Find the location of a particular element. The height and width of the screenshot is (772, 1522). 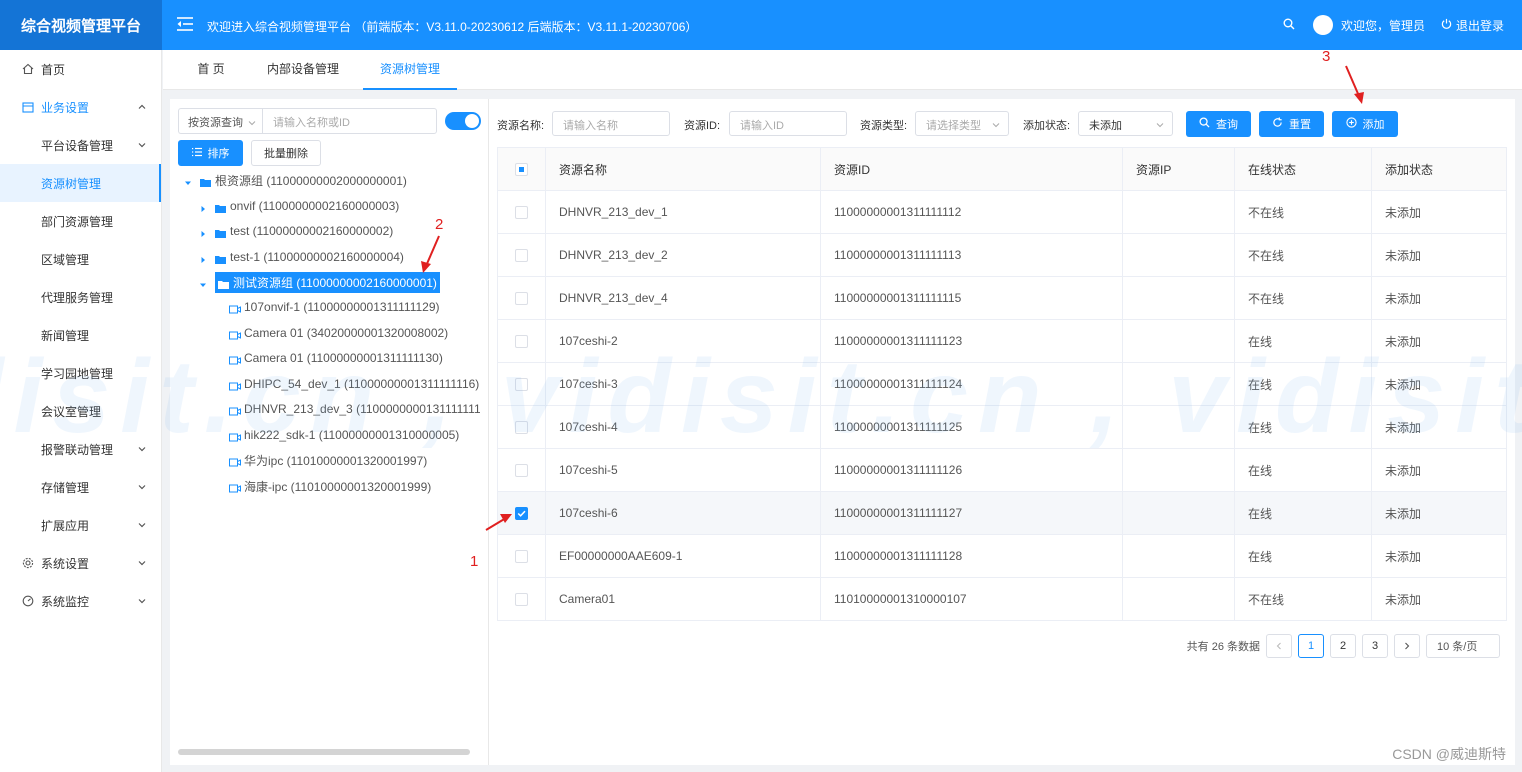

csdn-watermark: CSDN @威迪斯特 is located at coordinates (1449, 754).